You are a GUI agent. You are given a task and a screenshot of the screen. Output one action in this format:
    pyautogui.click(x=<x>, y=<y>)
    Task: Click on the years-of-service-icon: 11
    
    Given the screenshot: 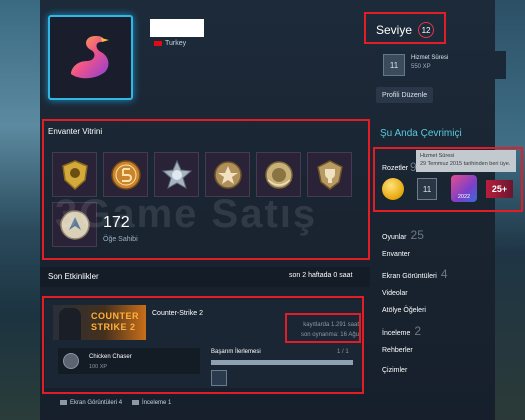 What is the action you would take?
    pyautogui.click(x=394, y=65)
    